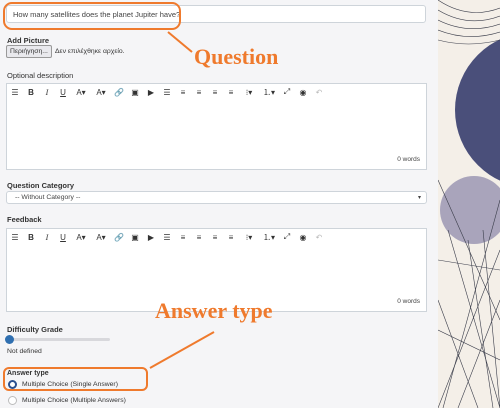 The image size is (500, 408). What do you see at coordinates (28, 40) in the screenshot?
I see `add-picture-label: Add Picture` at bounding box center [28, 40].